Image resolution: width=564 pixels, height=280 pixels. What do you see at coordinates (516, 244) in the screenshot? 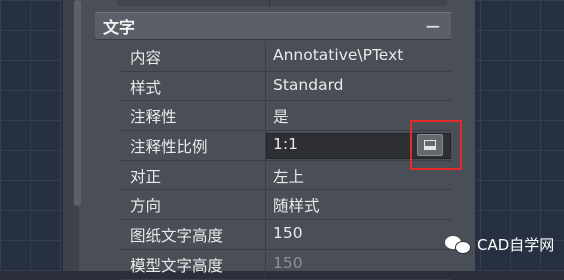
I see `watermark-text: CAD自学网` at bounding box center [516, 244].